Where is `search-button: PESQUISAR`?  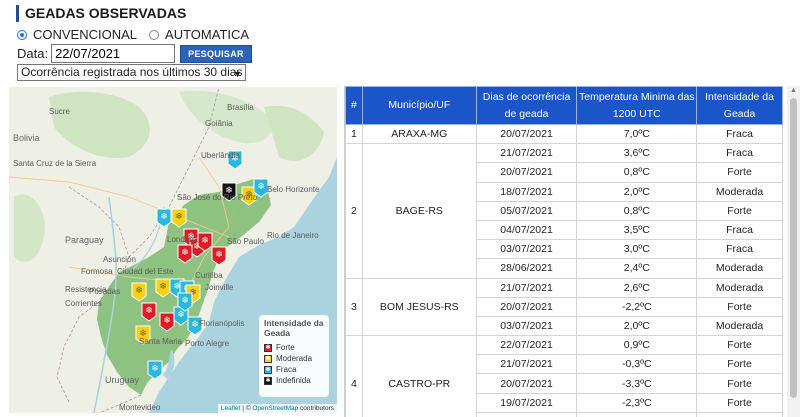
search-button: PESQUISAR is located at coordinates (216, 53).